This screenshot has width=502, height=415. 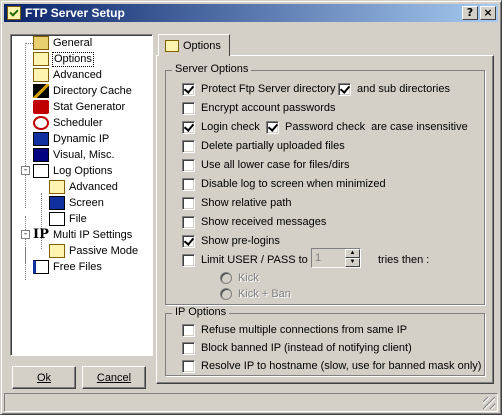 I want to click on tree-item-label: Free Files, so click(x=77, y=266).